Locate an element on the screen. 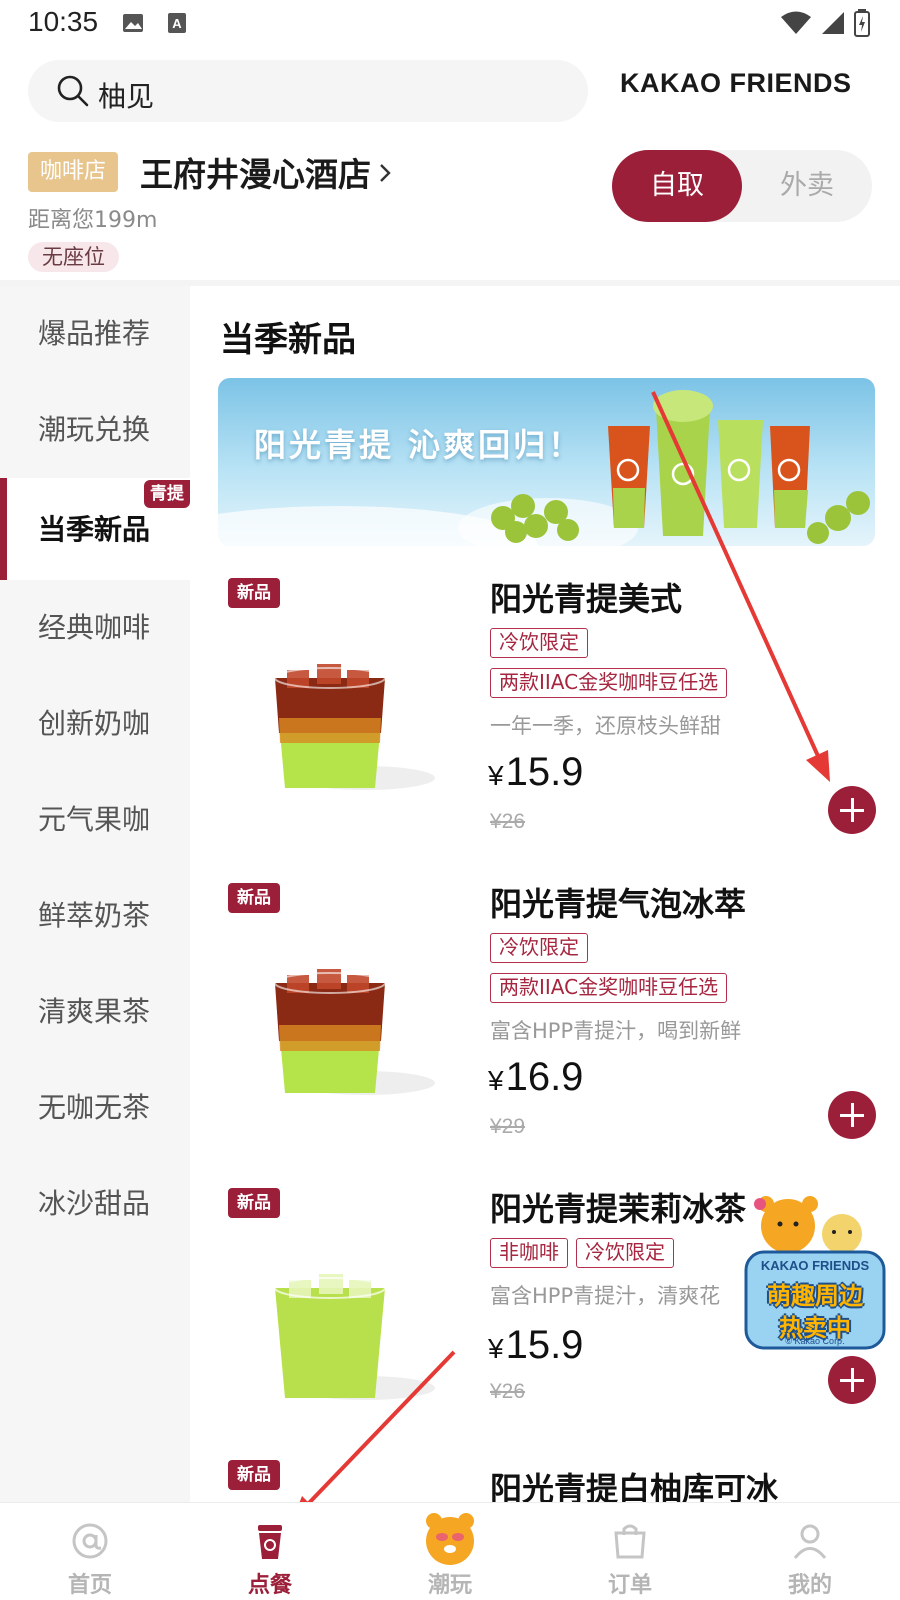  promo-copyright: © Kakao Corp. is located at coordinates (815, 1341).